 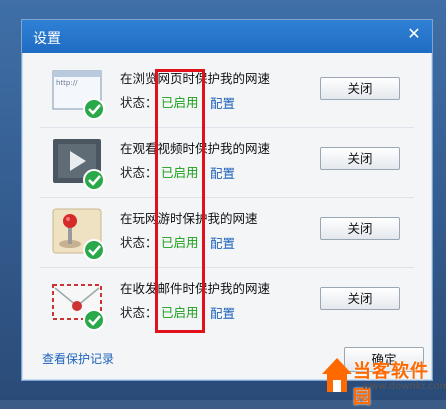 What do you see at coordinates (337, 375) in the screenshot?
I see `house-logo-icon` at bounding box center [337, 375].